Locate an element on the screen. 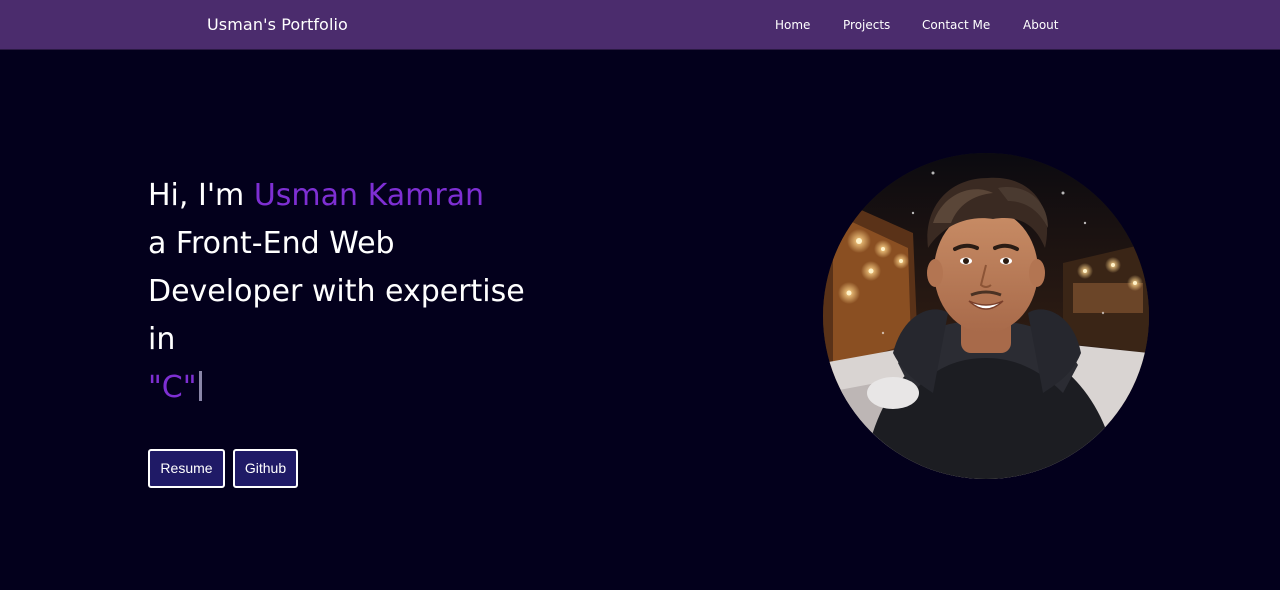  profile-photo is located at coordinates (986, 316).